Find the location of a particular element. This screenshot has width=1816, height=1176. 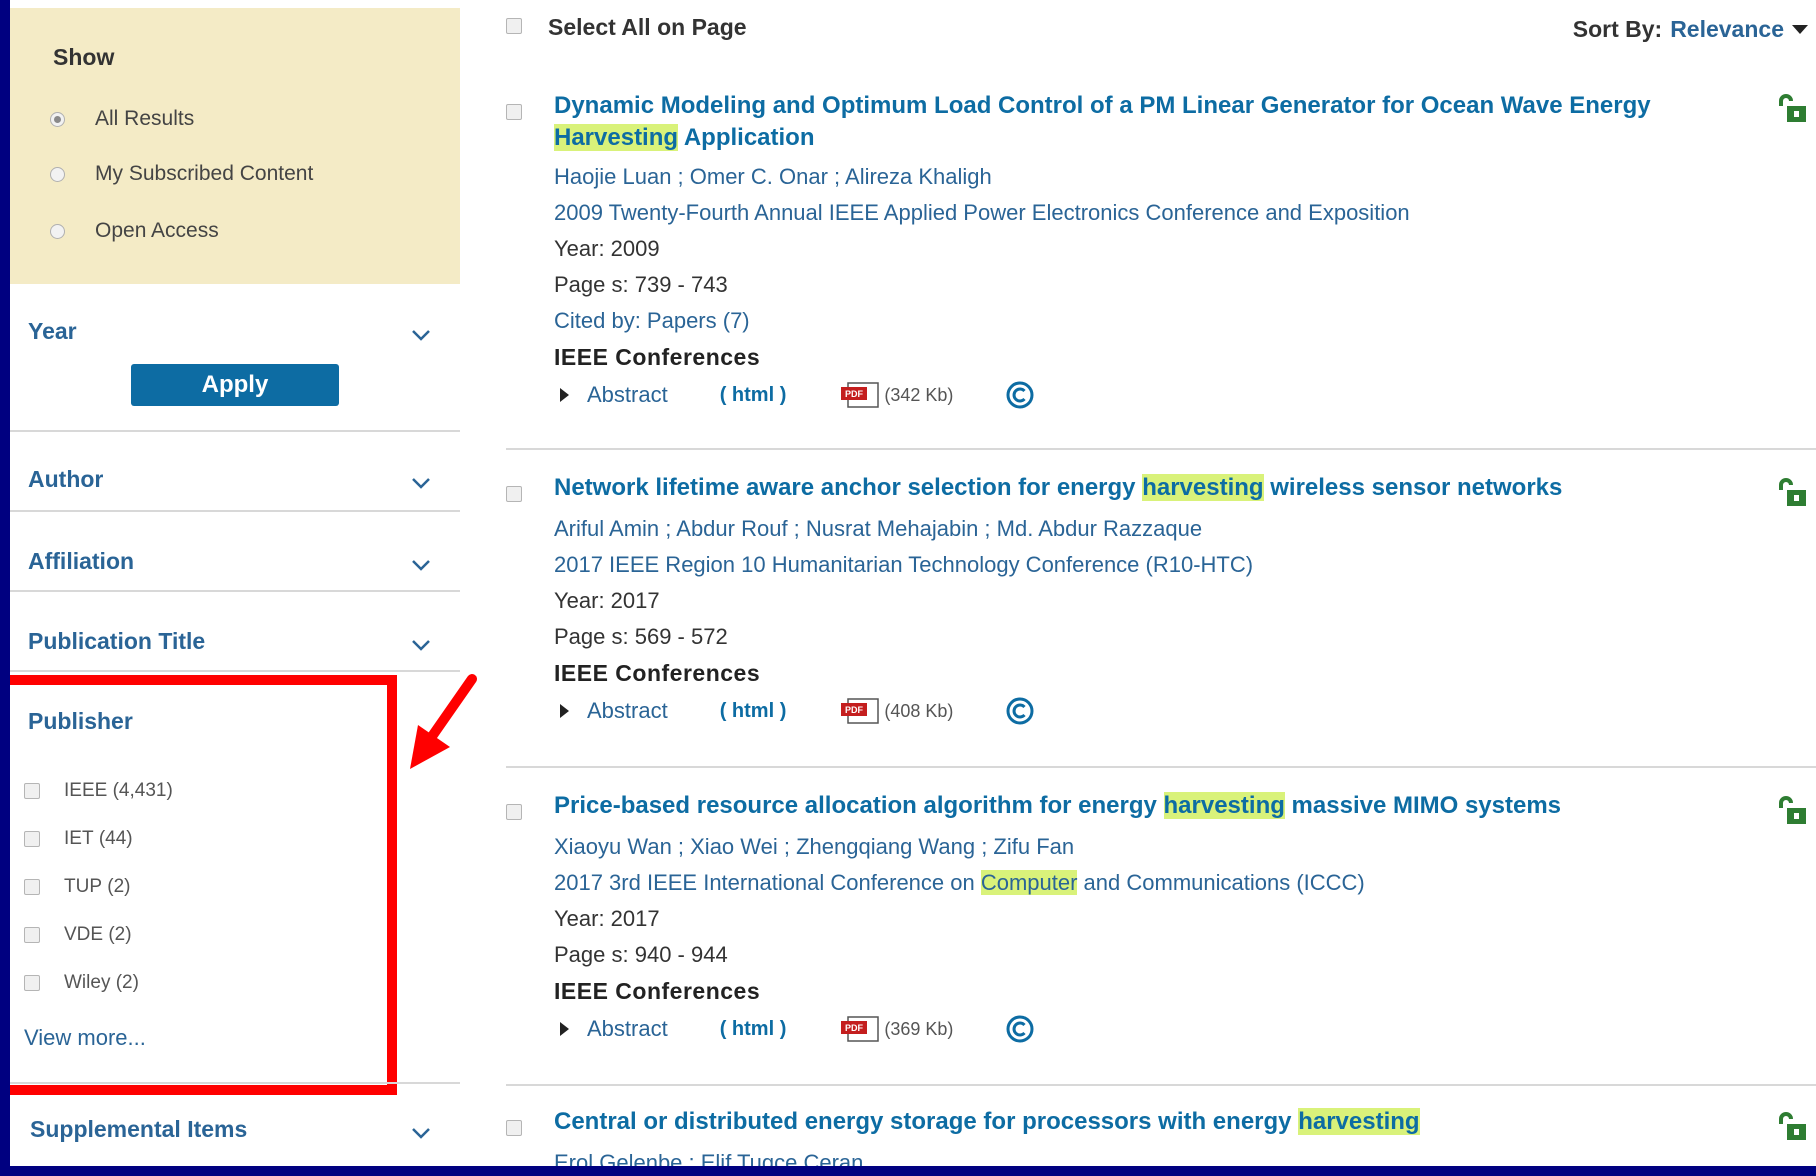

supplemental-items-facet: Supplemental Items is located at coordinates (235, 1123).